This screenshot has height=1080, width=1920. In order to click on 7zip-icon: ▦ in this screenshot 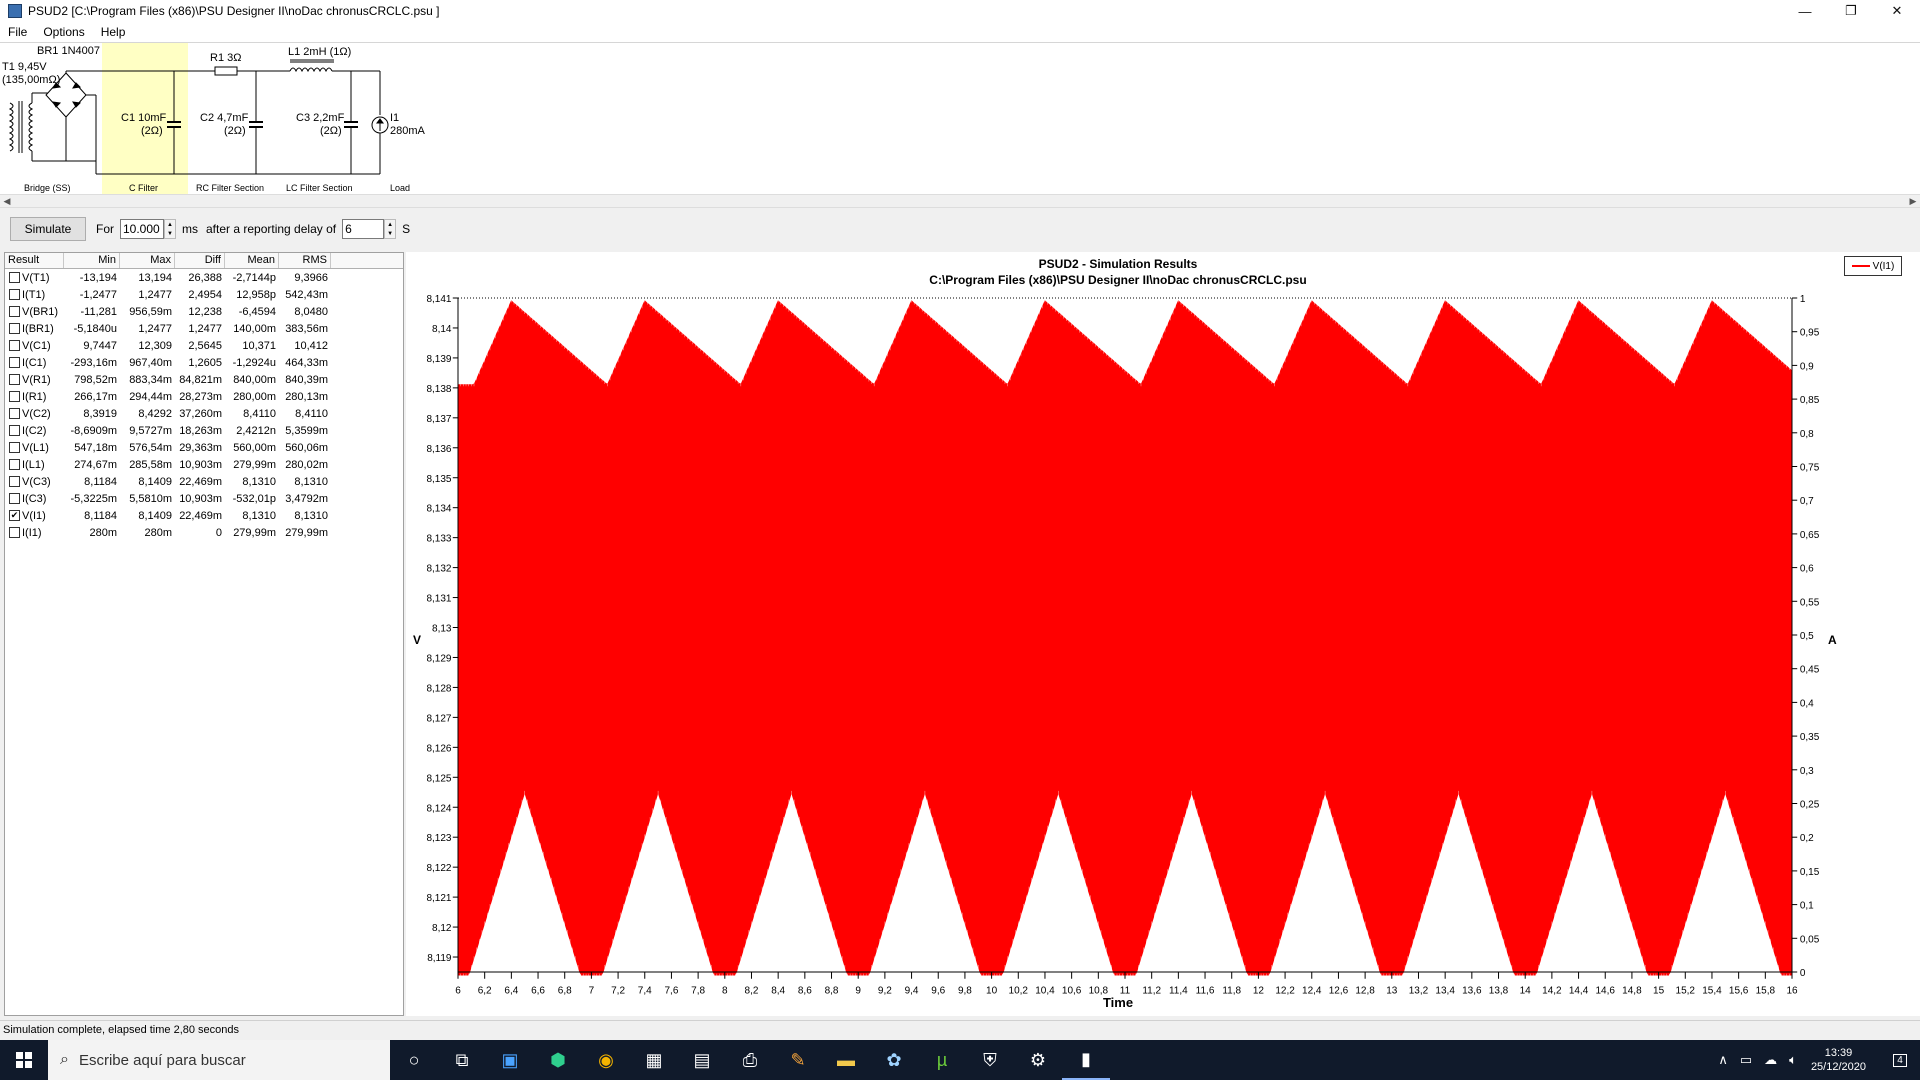, I will do `click(654, 1060)`.